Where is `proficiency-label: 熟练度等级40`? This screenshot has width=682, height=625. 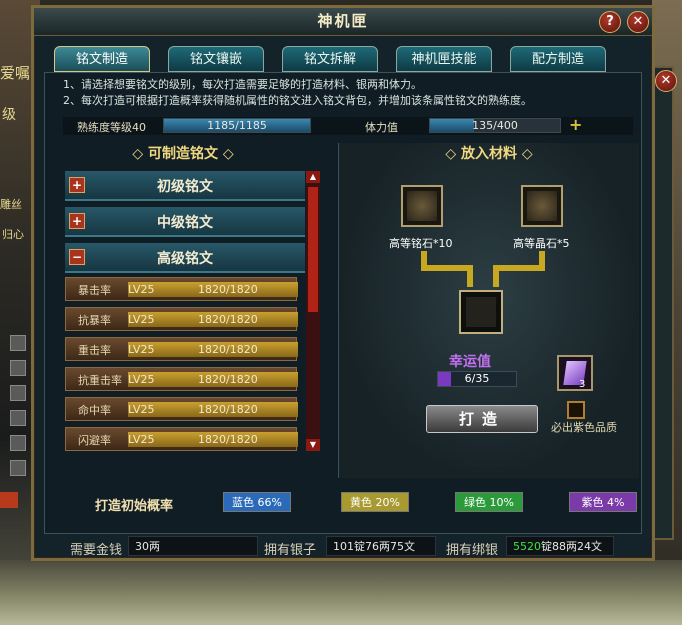
proficiency-label: 熟练度等级40 is located at coordinates (111, 127).